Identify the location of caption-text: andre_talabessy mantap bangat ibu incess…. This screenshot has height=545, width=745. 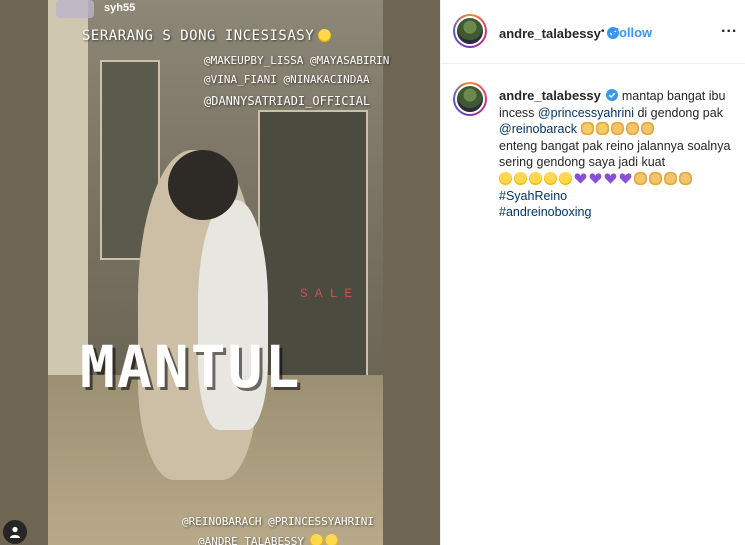
(619, 154).